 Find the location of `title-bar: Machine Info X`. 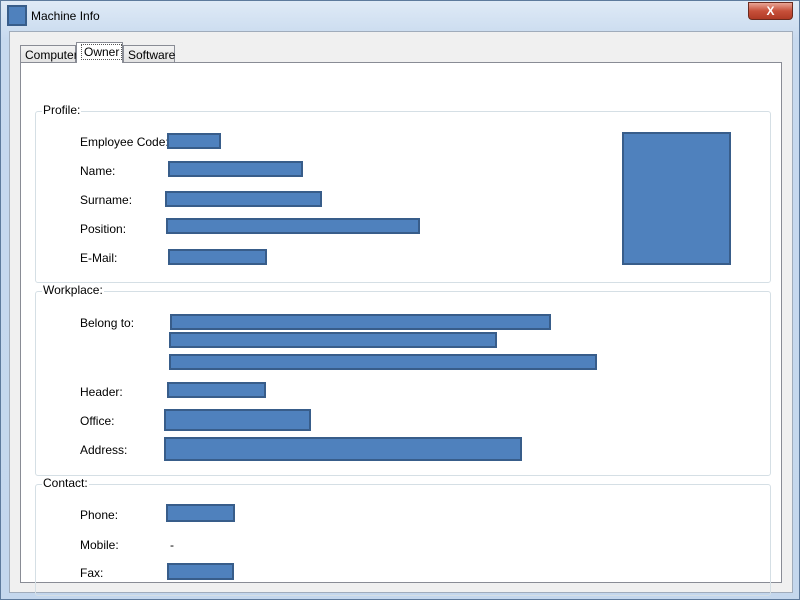

title-bar: Machine Info X is located at coordinates (400, 16).